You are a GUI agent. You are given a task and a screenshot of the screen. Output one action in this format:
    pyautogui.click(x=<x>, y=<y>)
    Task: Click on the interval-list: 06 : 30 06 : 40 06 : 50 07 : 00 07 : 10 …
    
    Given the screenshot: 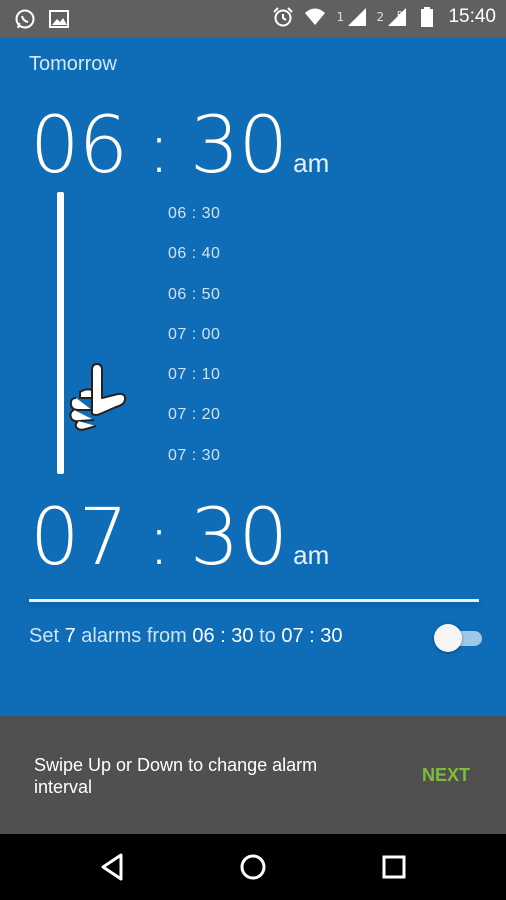 What is the action you would take?
    pyautogui.click(x=194, y=346)
    